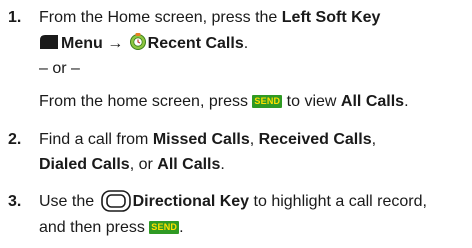 The height and width of the screenshot is (248, 472). I want to click on step-1-alt-mid: to view, so click(311, 101).